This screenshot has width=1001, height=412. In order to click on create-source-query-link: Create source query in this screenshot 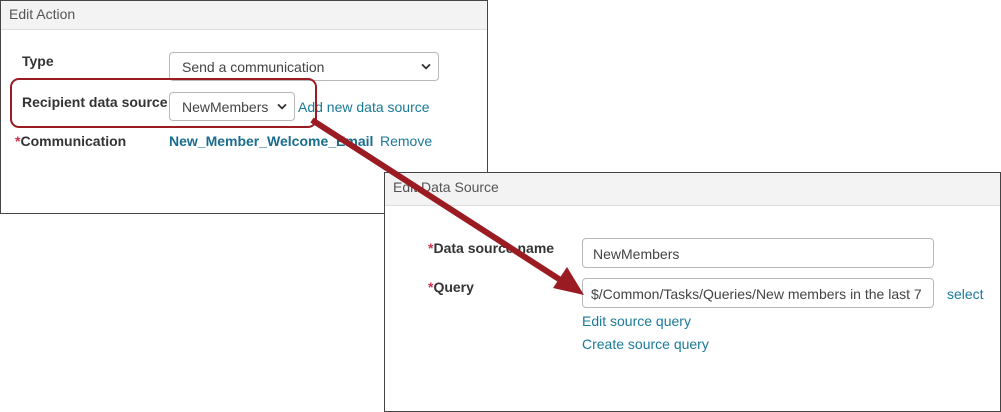, I will do `click(645, 344)`.